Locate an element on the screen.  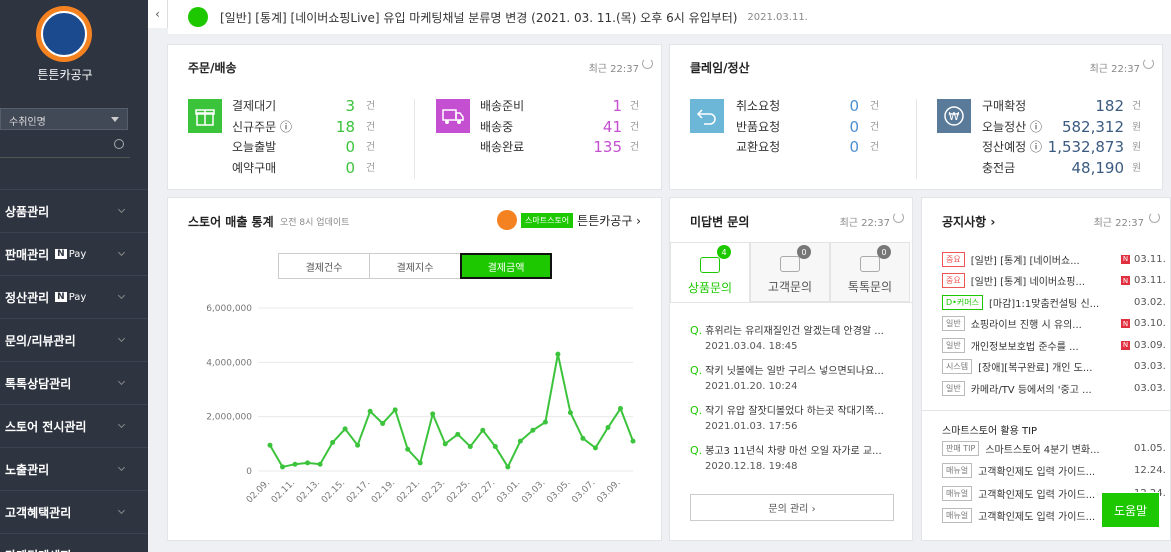
sidebar-item: 정산관리 N Pay is located at coordinates (74, 296).